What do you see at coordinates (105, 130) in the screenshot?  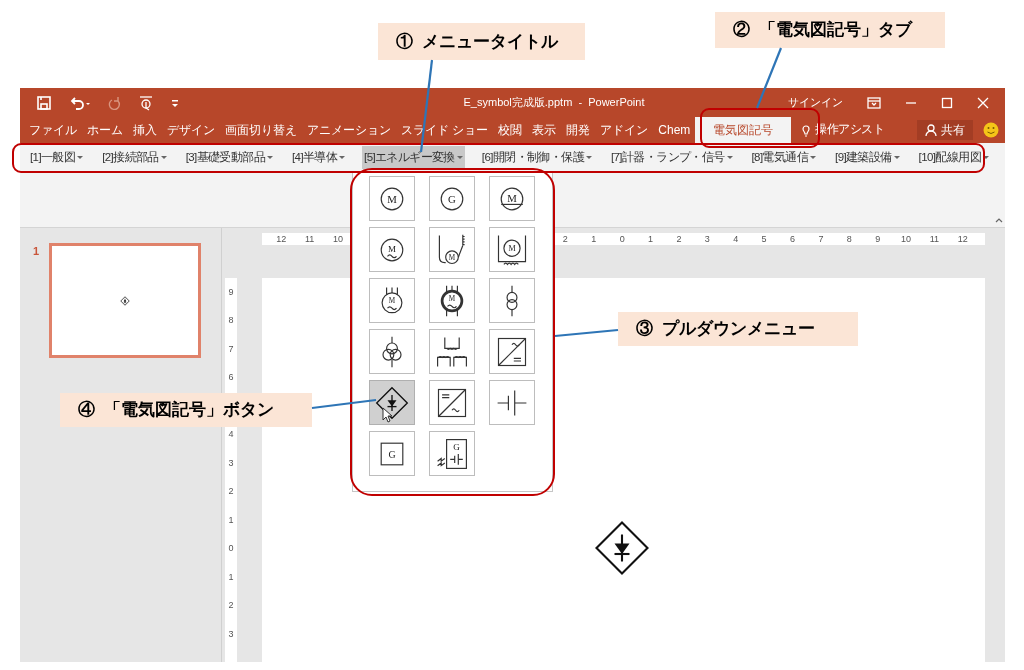 I see `ribbon-tab: ホーム` at bounding box center [105, 130].